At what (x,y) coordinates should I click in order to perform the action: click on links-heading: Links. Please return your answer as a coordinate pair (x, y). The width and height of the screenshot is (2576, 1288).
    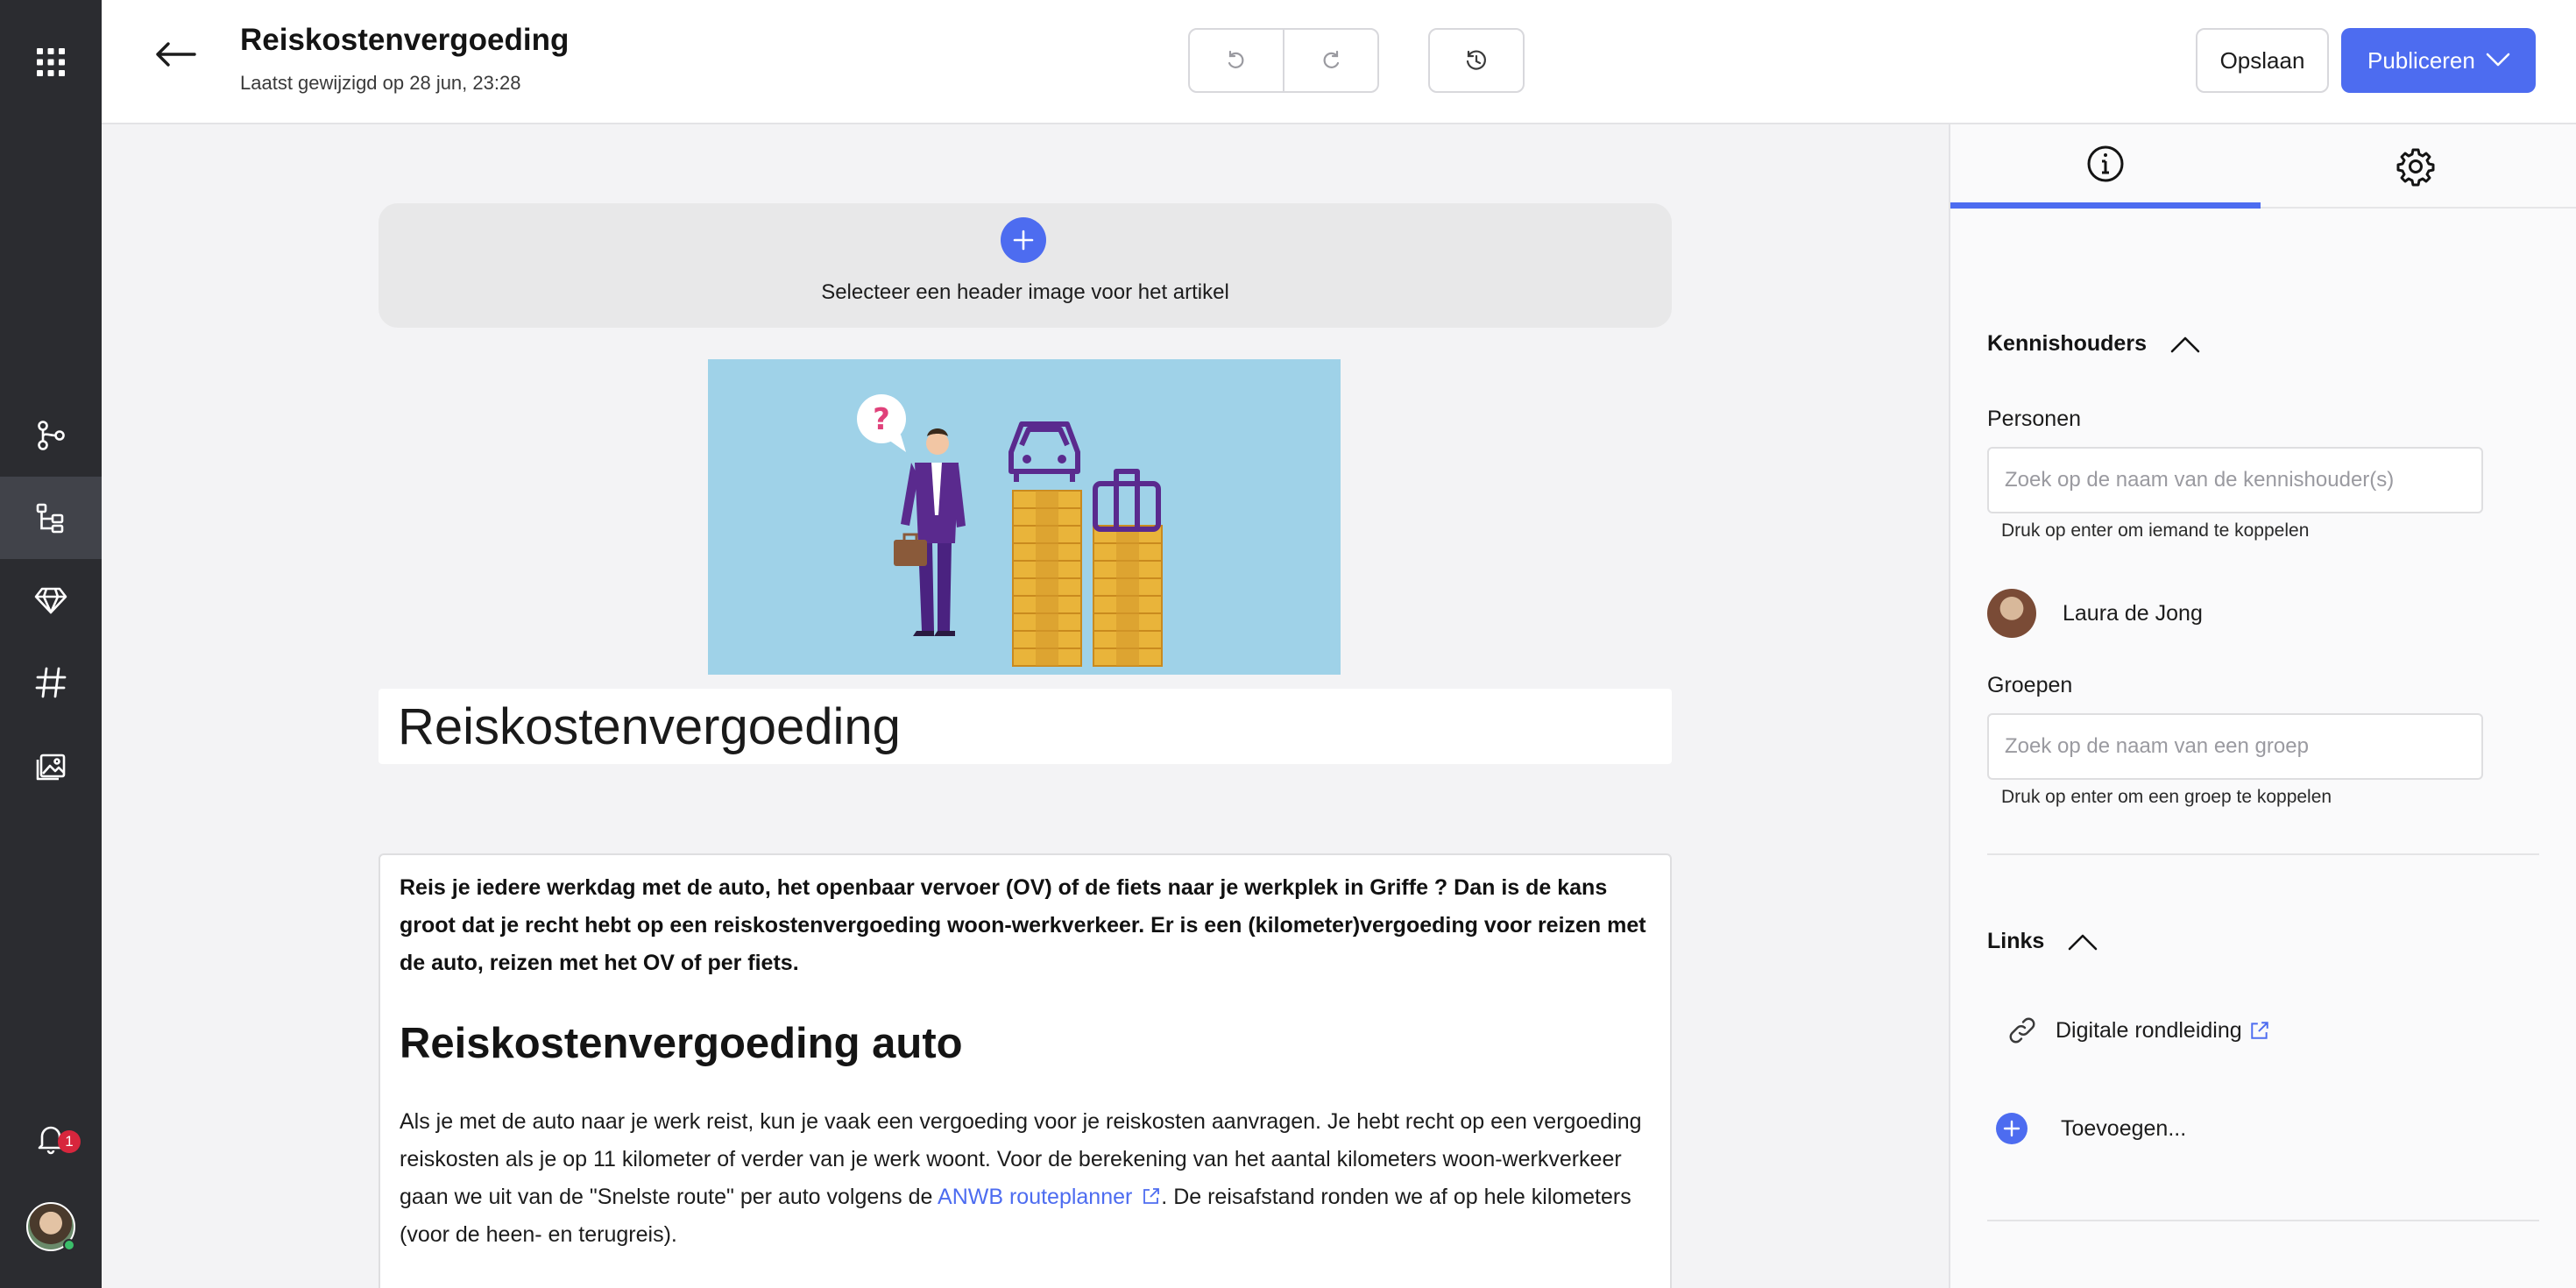
    Looking at the image, I should click on (2016, 941).